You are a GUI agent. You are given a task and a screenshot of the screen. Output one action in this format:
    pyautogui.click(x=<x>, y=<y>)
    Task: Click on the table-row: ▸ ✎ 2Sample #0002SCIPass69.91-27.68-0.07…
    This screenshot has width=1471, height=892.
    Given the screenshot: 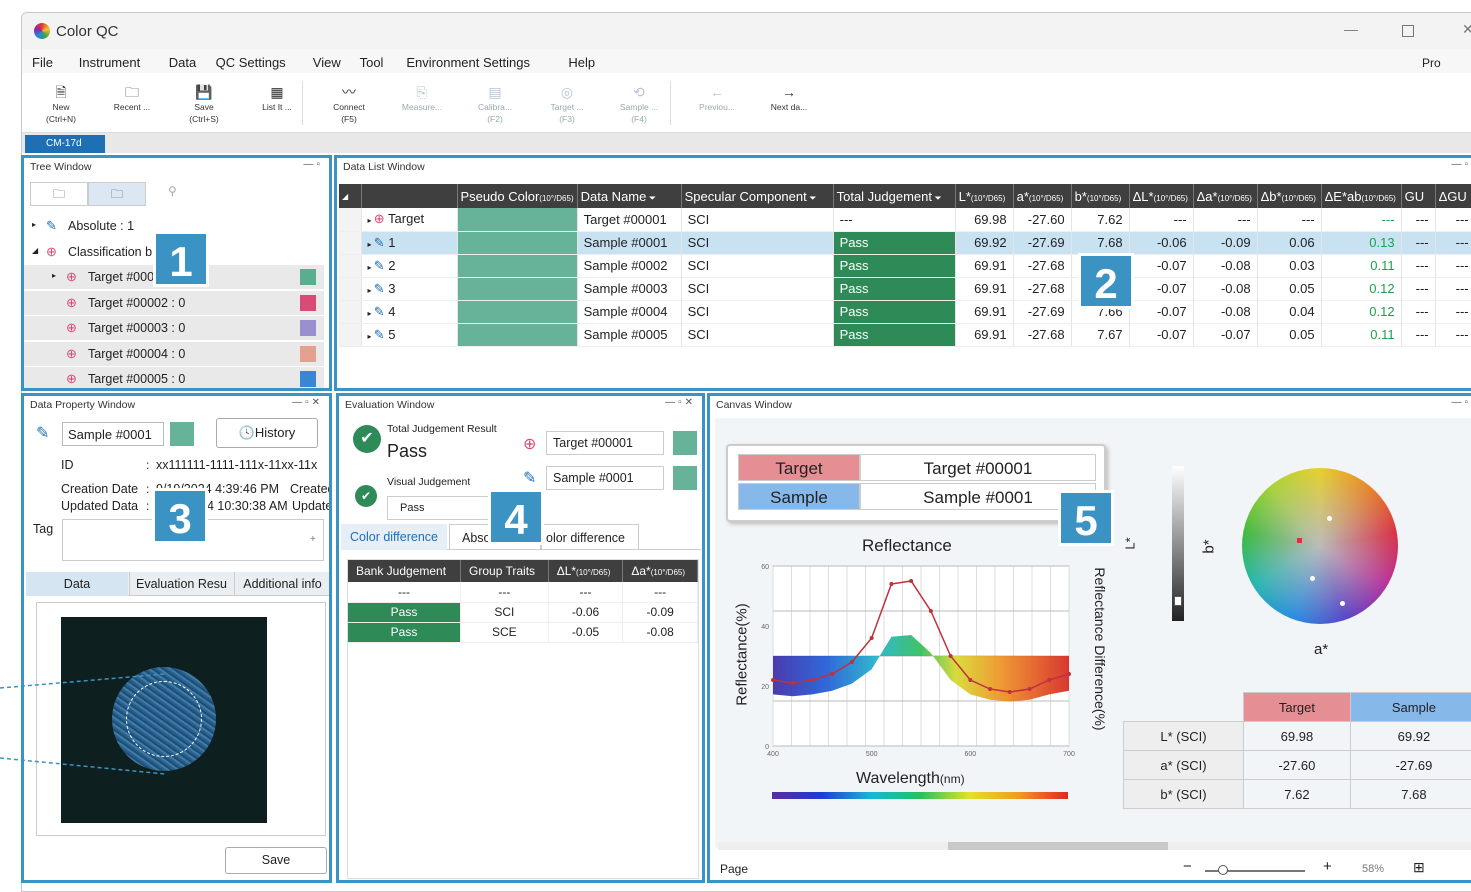 What is the action you would take?
    pyautogui.click(x=905, y=265)
    